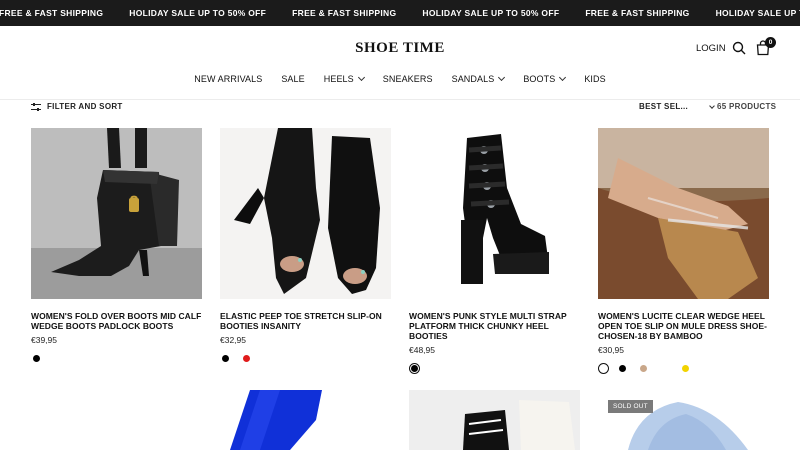  I want to click on nav-item-boots: BOOTS, so click(545, 78).